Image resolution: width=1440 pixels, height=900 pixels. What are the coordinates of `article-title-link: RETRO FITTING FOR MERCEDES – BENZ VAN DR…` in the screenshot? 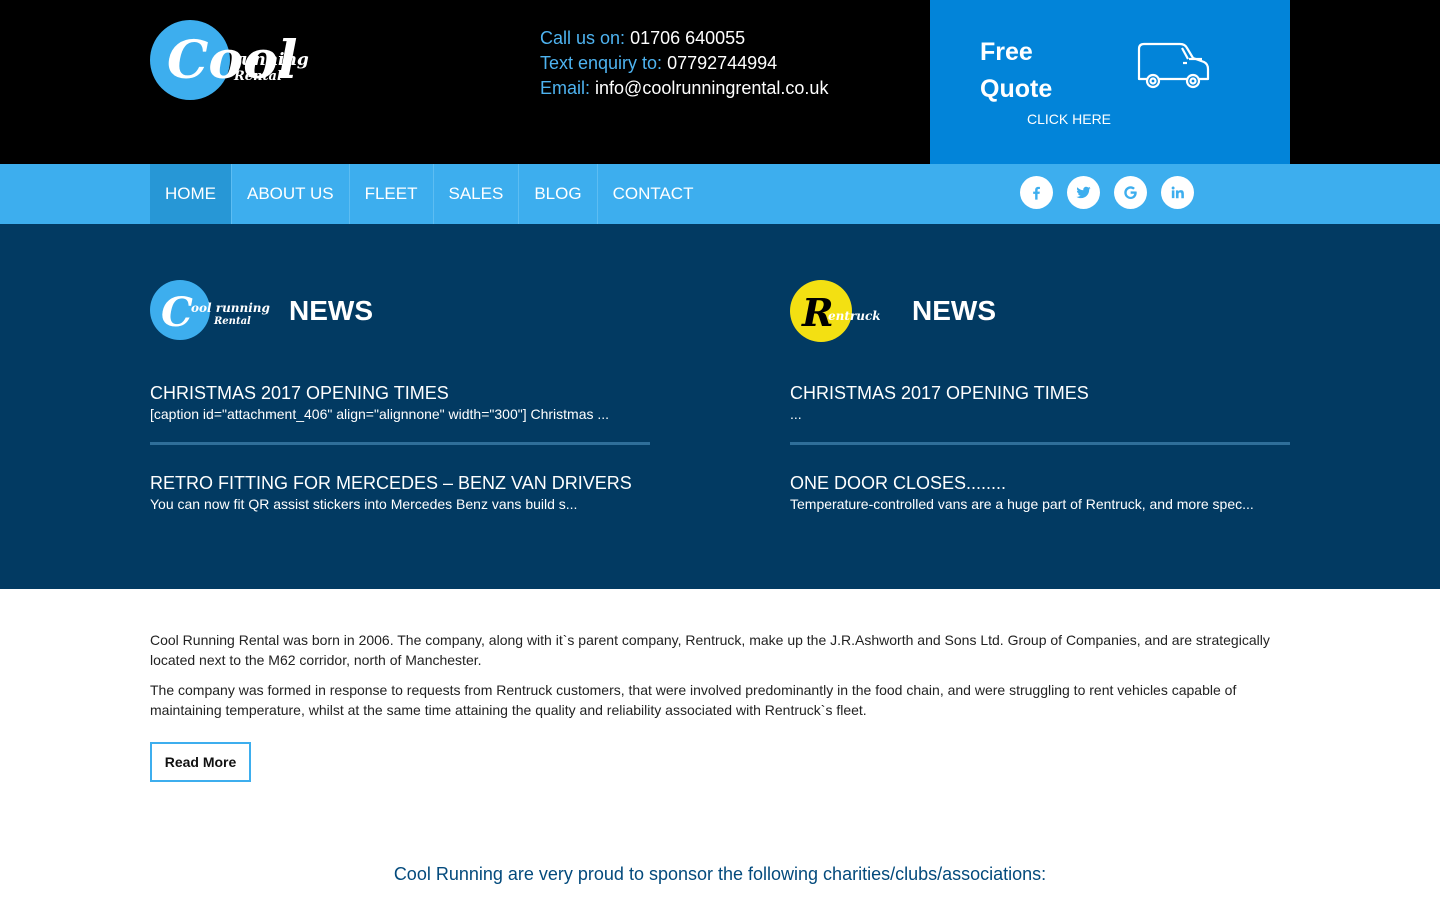 It's located at (400, 483).